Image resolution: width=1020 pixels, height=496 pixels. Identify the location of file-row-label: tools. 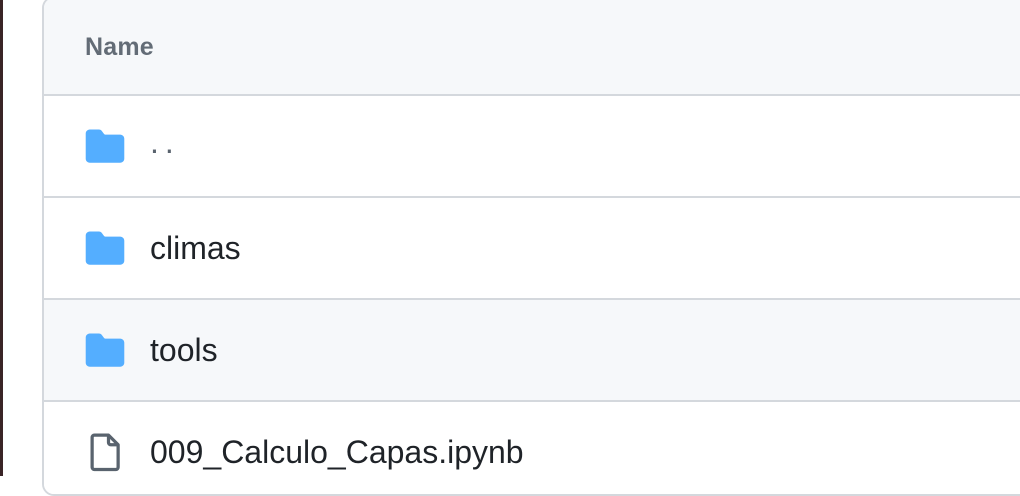
(184, 350).